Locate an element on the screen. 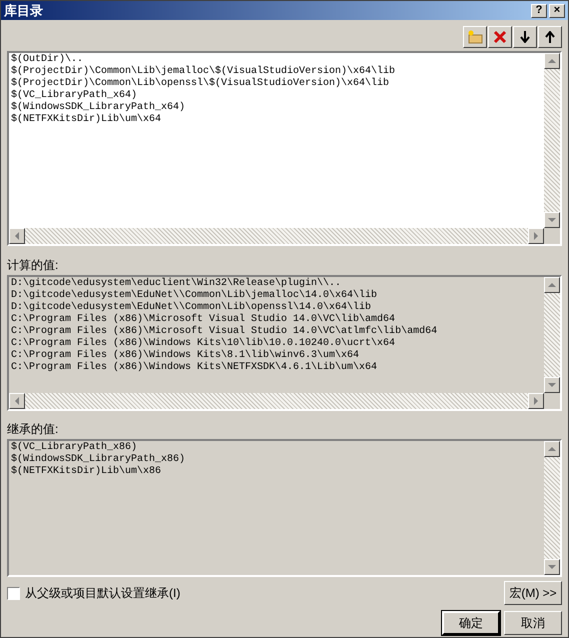  delete-icon is located at coordinates (500, 37).